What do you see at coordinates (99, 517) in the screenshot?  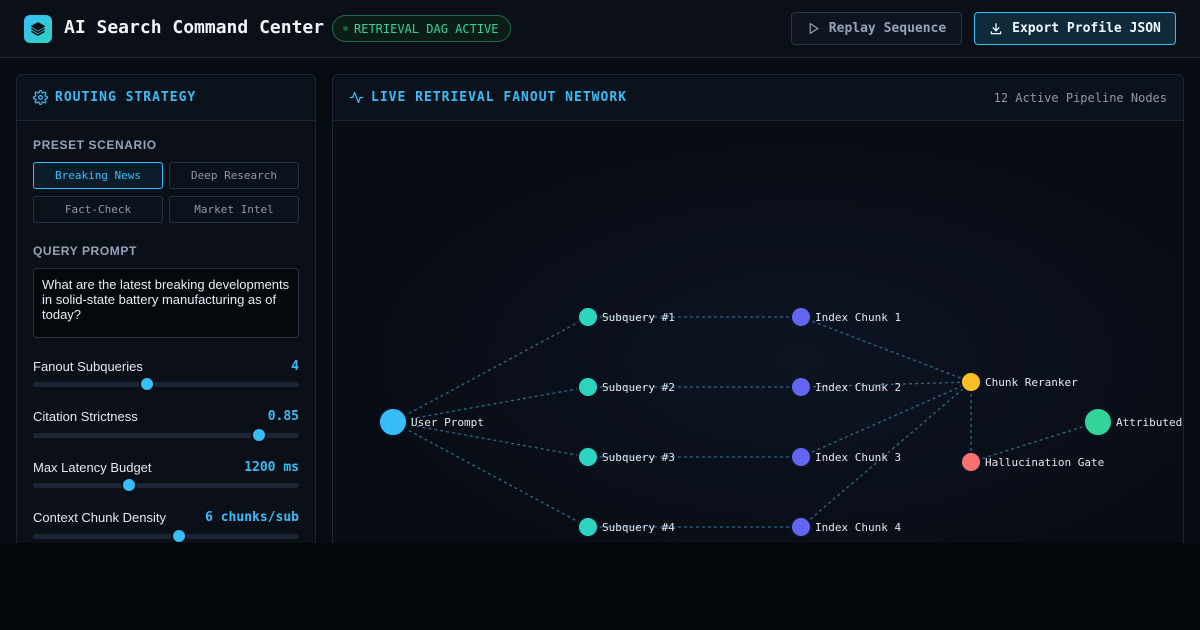 I see `context-chunk-density-label: Context Chunk Density` at bounding box center [99, 517].